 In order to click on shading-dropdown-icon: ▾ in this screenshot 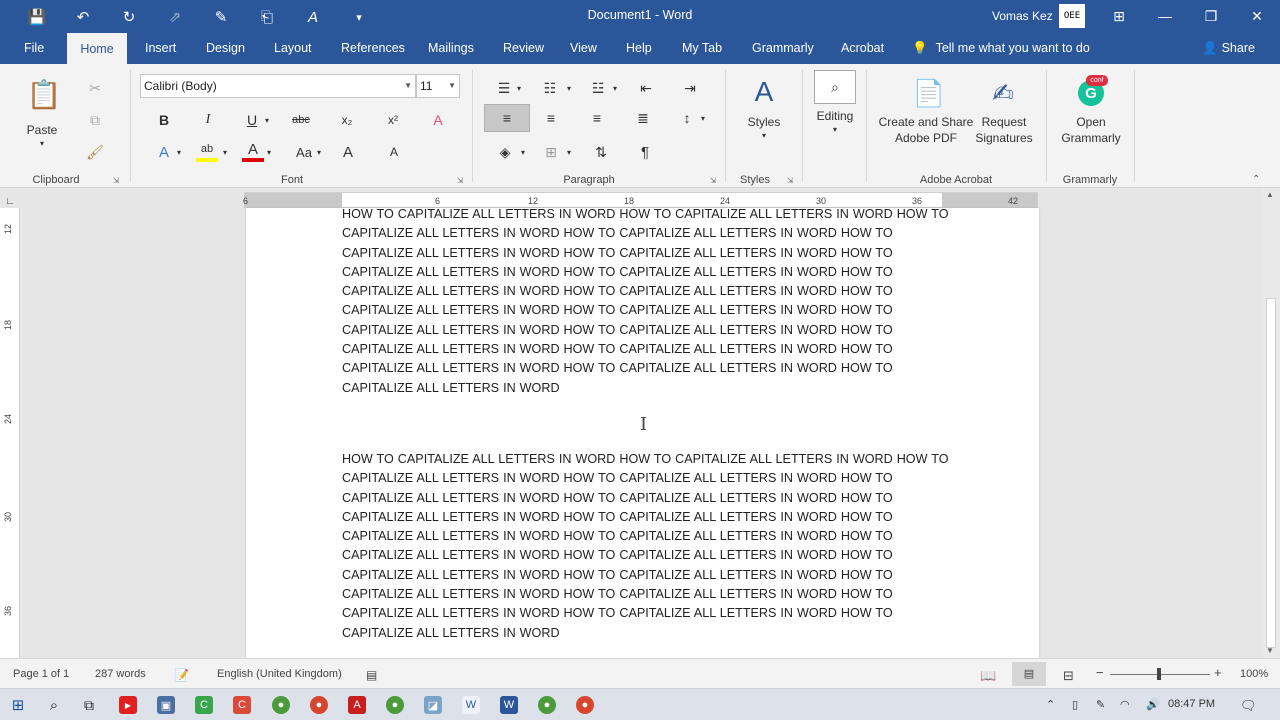, I will do `click(523, 152)`.